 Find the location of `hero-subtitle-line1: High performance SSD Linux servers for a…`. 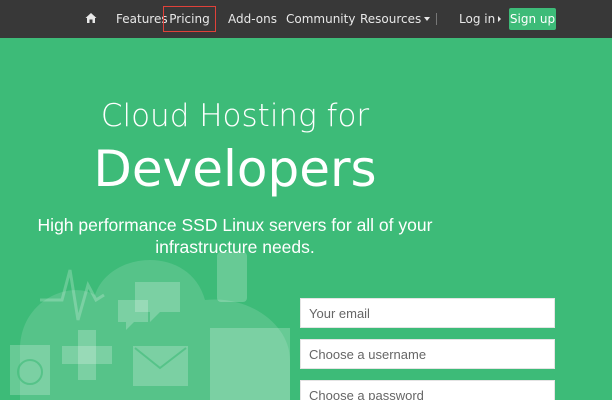

hero-subtitle-line1: High performance SSD Linux servers for a… is located at coordinates (235, 225).